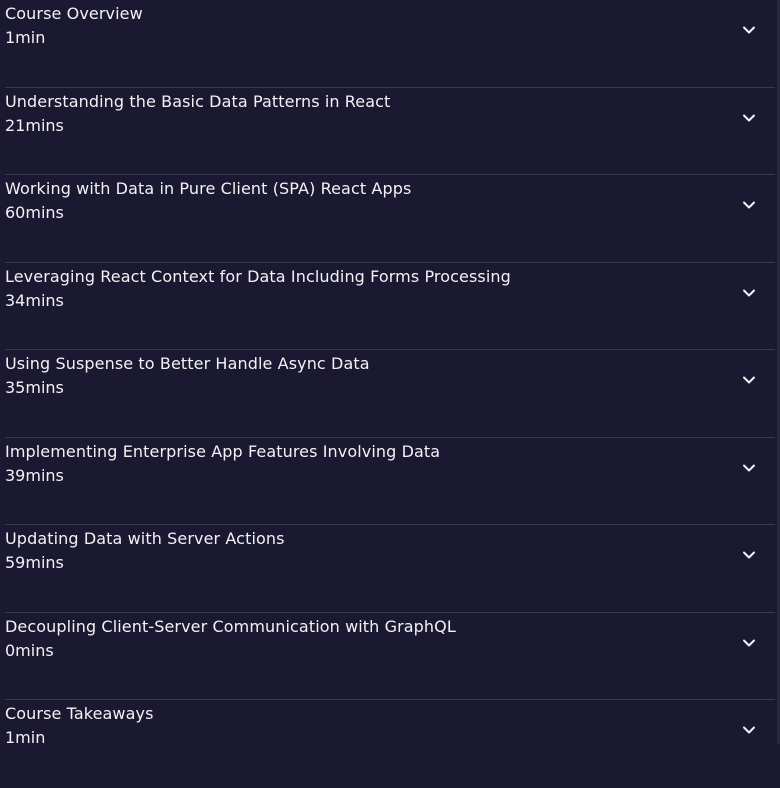  I want to click on module-item: Course Overview 1min, so click(390, 44).